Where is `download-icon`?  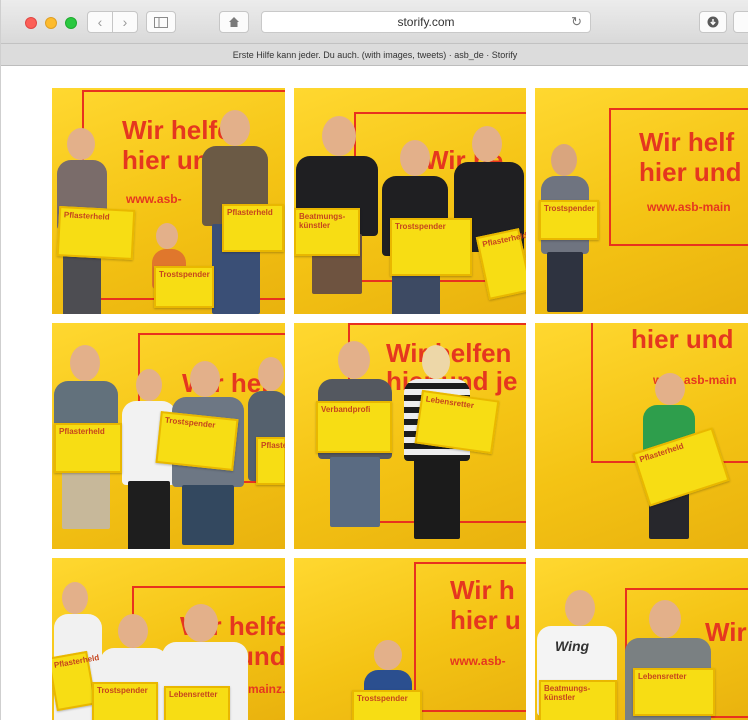 download-icon is located at coordinates (713, 22).